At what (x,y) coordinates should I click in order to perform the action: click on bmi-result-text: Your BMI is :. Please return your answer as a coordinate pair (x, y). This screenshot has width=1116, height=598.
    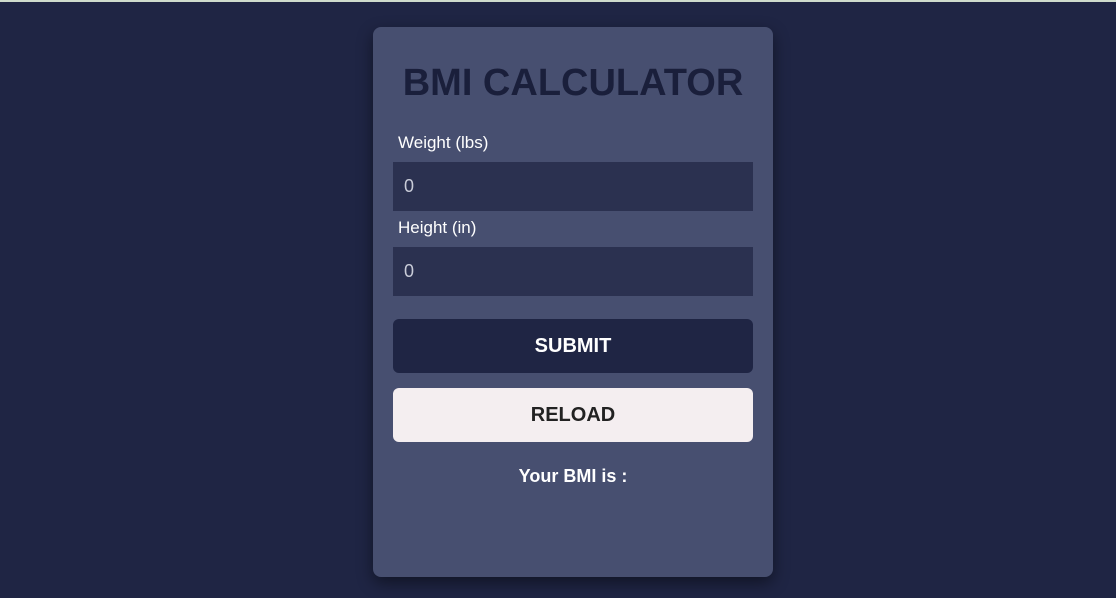
    Looking at the image, I should click on (573, 476).